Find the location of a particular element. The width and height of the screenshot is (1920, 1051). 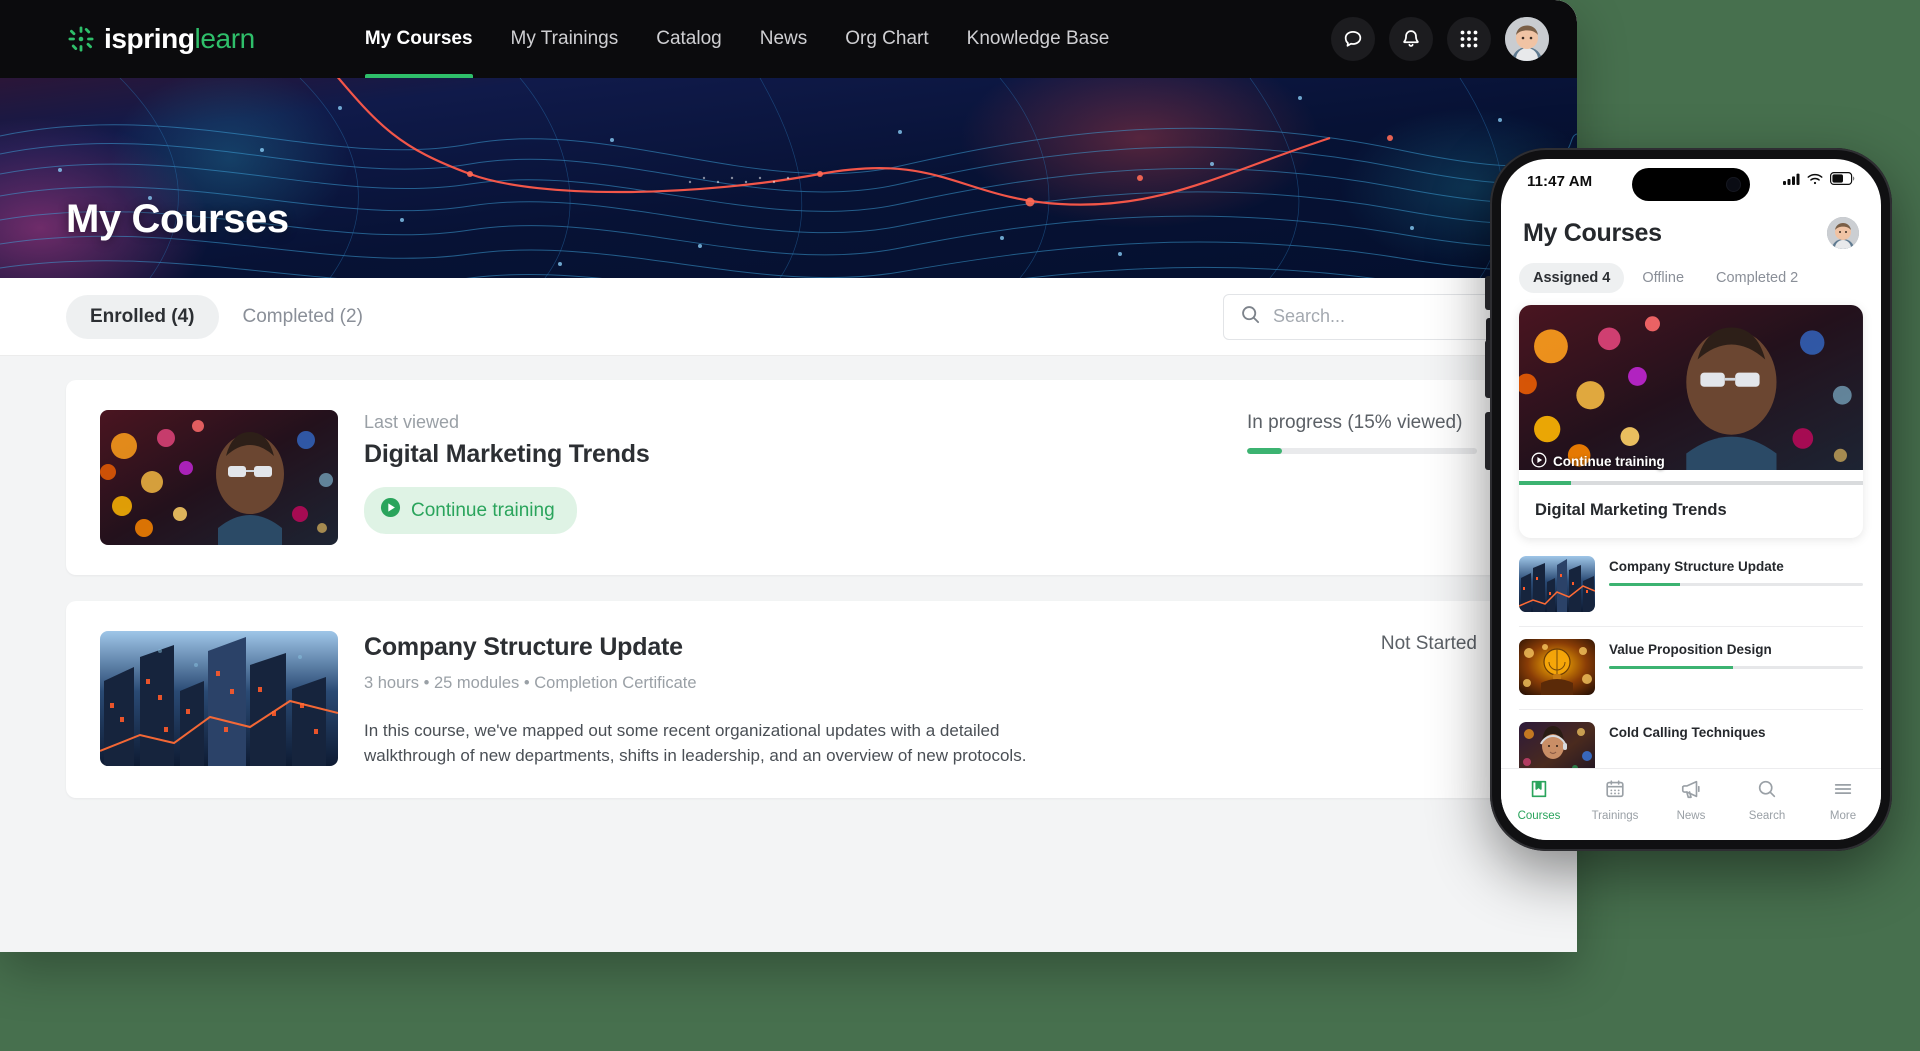

tab-label: Assigned 4 is located at coordinates (1572, 278).